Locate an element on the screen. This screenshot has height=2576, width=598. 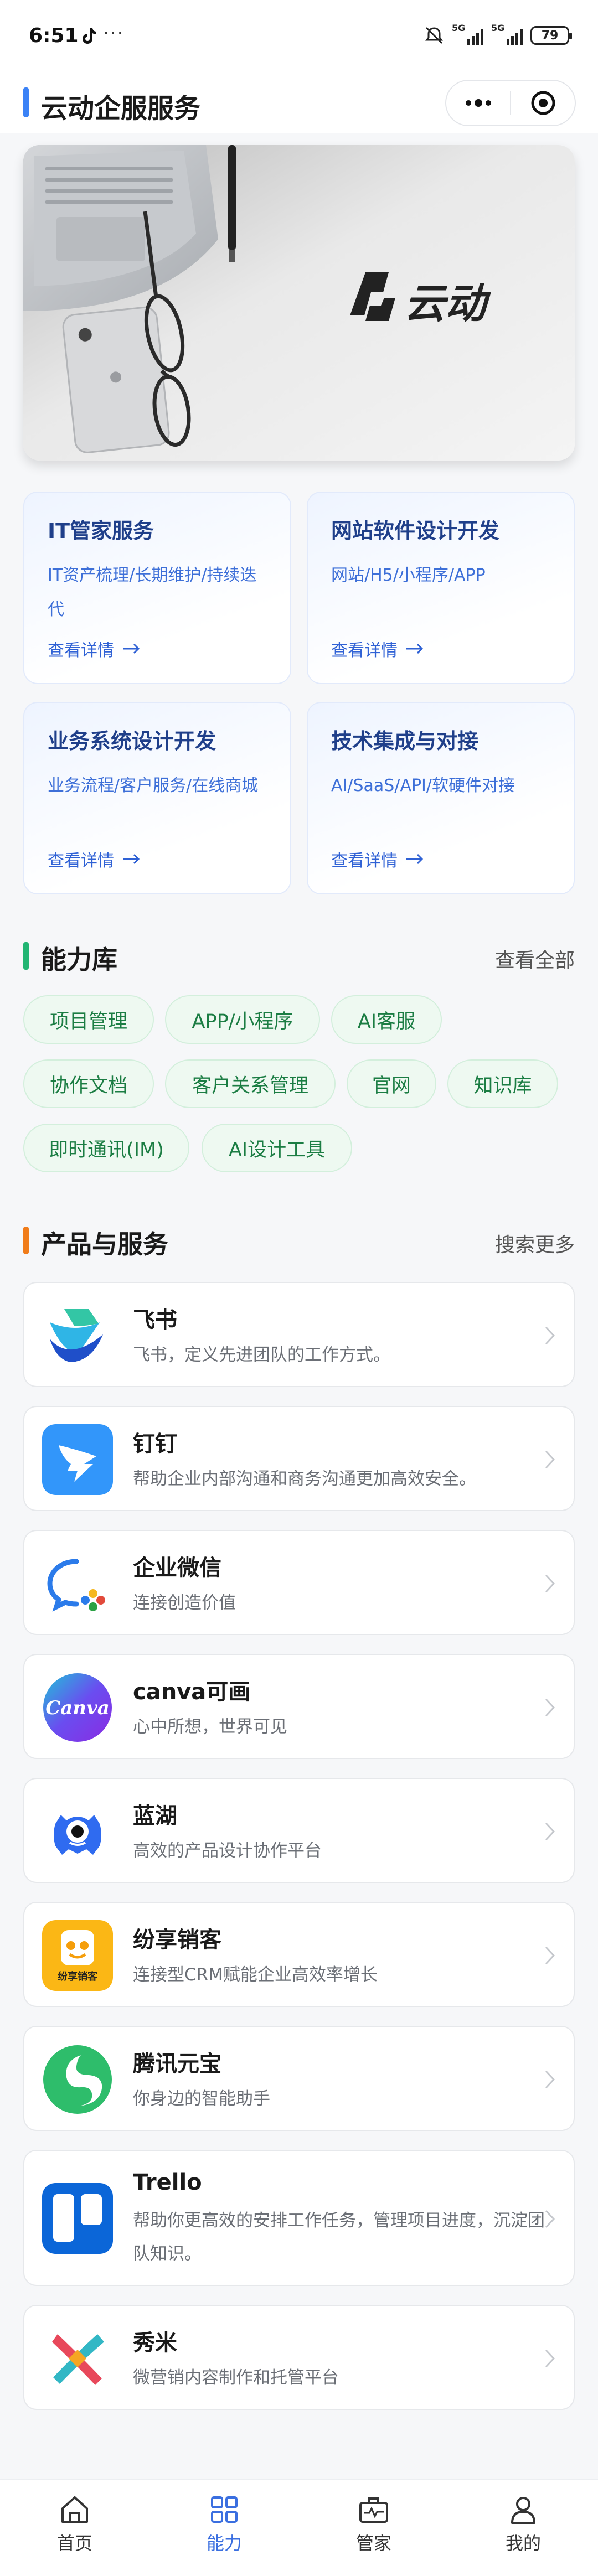
wecom-logo-icon is located at coordinates (76, 1585).